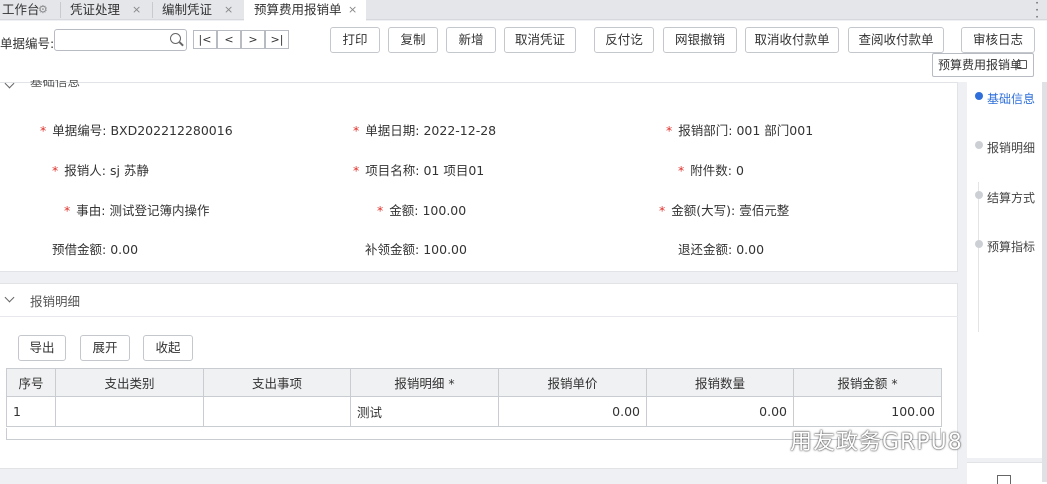 The image size is (1047, 484). Describe the element at coordinates (1011, 246) in the screenshot. I see `nav-item-budget: 预算指标` at that location.